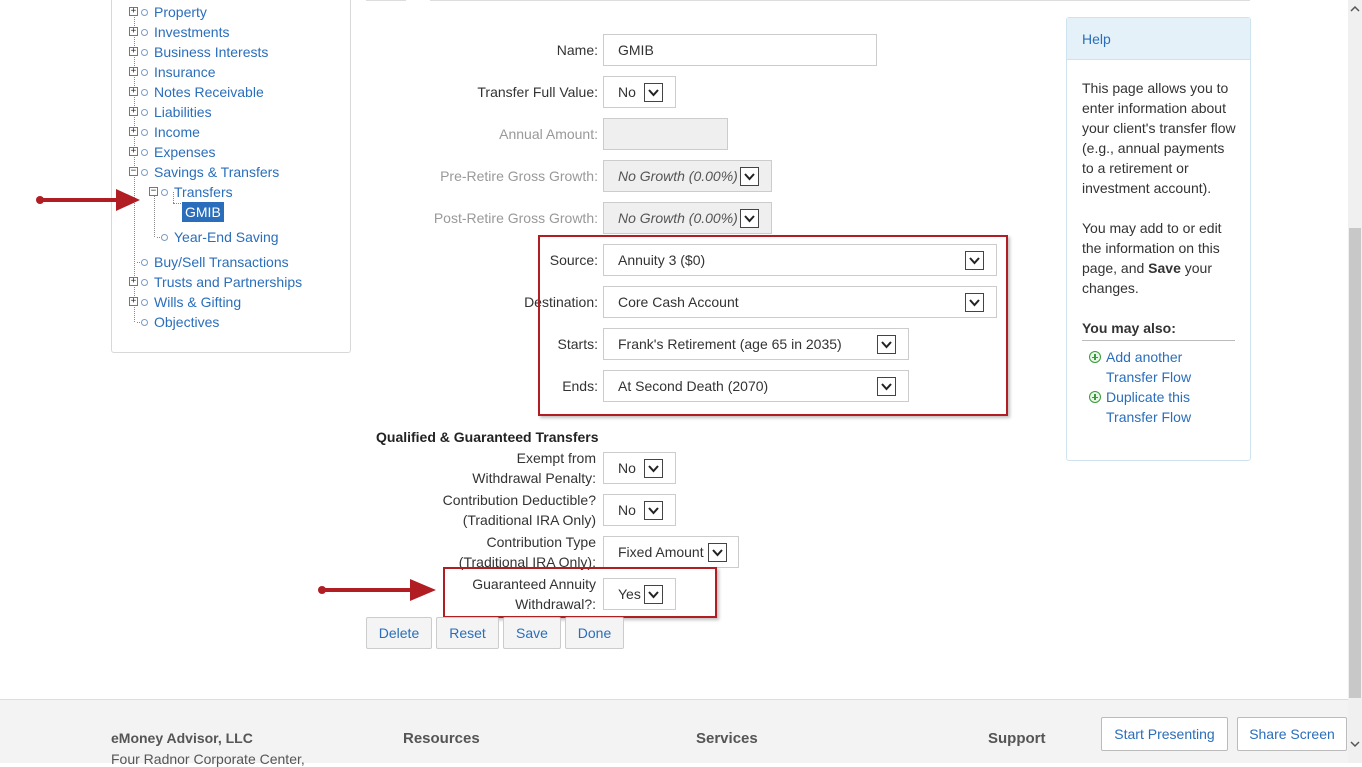 This screenshot has width=1362, height=767. Describe the element at coordinates (727, 738) in the screenshot. I see `footer-services-heading: Services` at that location.